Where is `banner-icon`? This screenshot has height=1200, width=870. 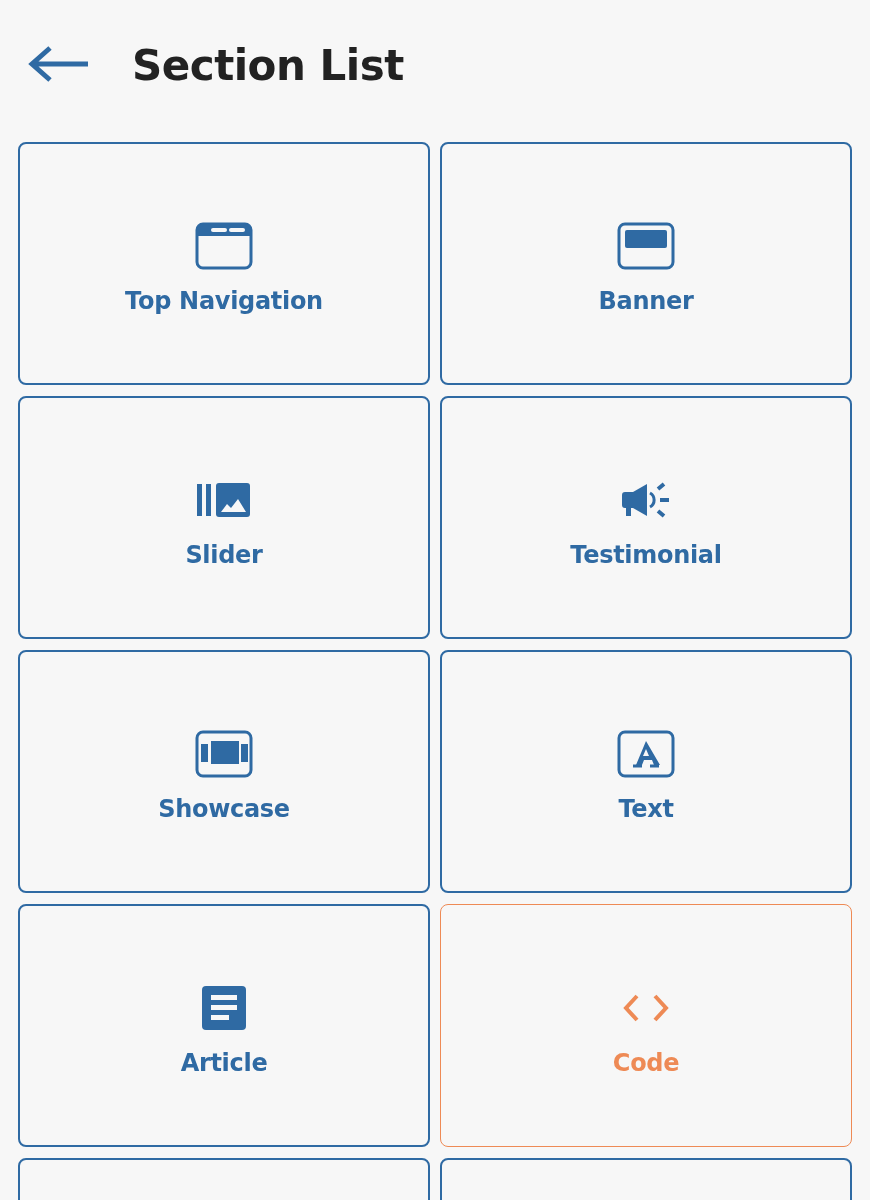 banner-icon is located at coordinates (646, 245).